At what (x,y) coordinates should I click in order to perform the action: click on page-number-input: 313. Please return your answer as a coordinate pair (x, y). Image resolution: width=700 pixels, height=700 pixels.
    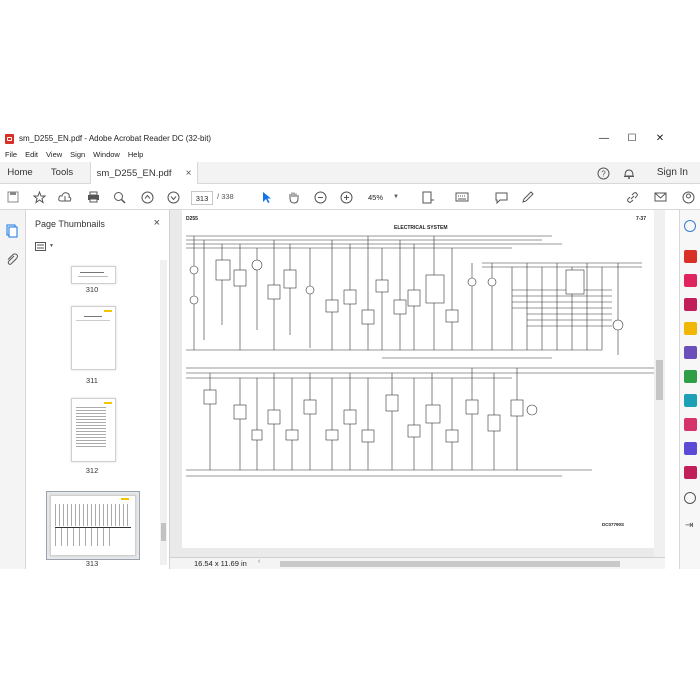
    Looking at the image, I should click on (202, 198).